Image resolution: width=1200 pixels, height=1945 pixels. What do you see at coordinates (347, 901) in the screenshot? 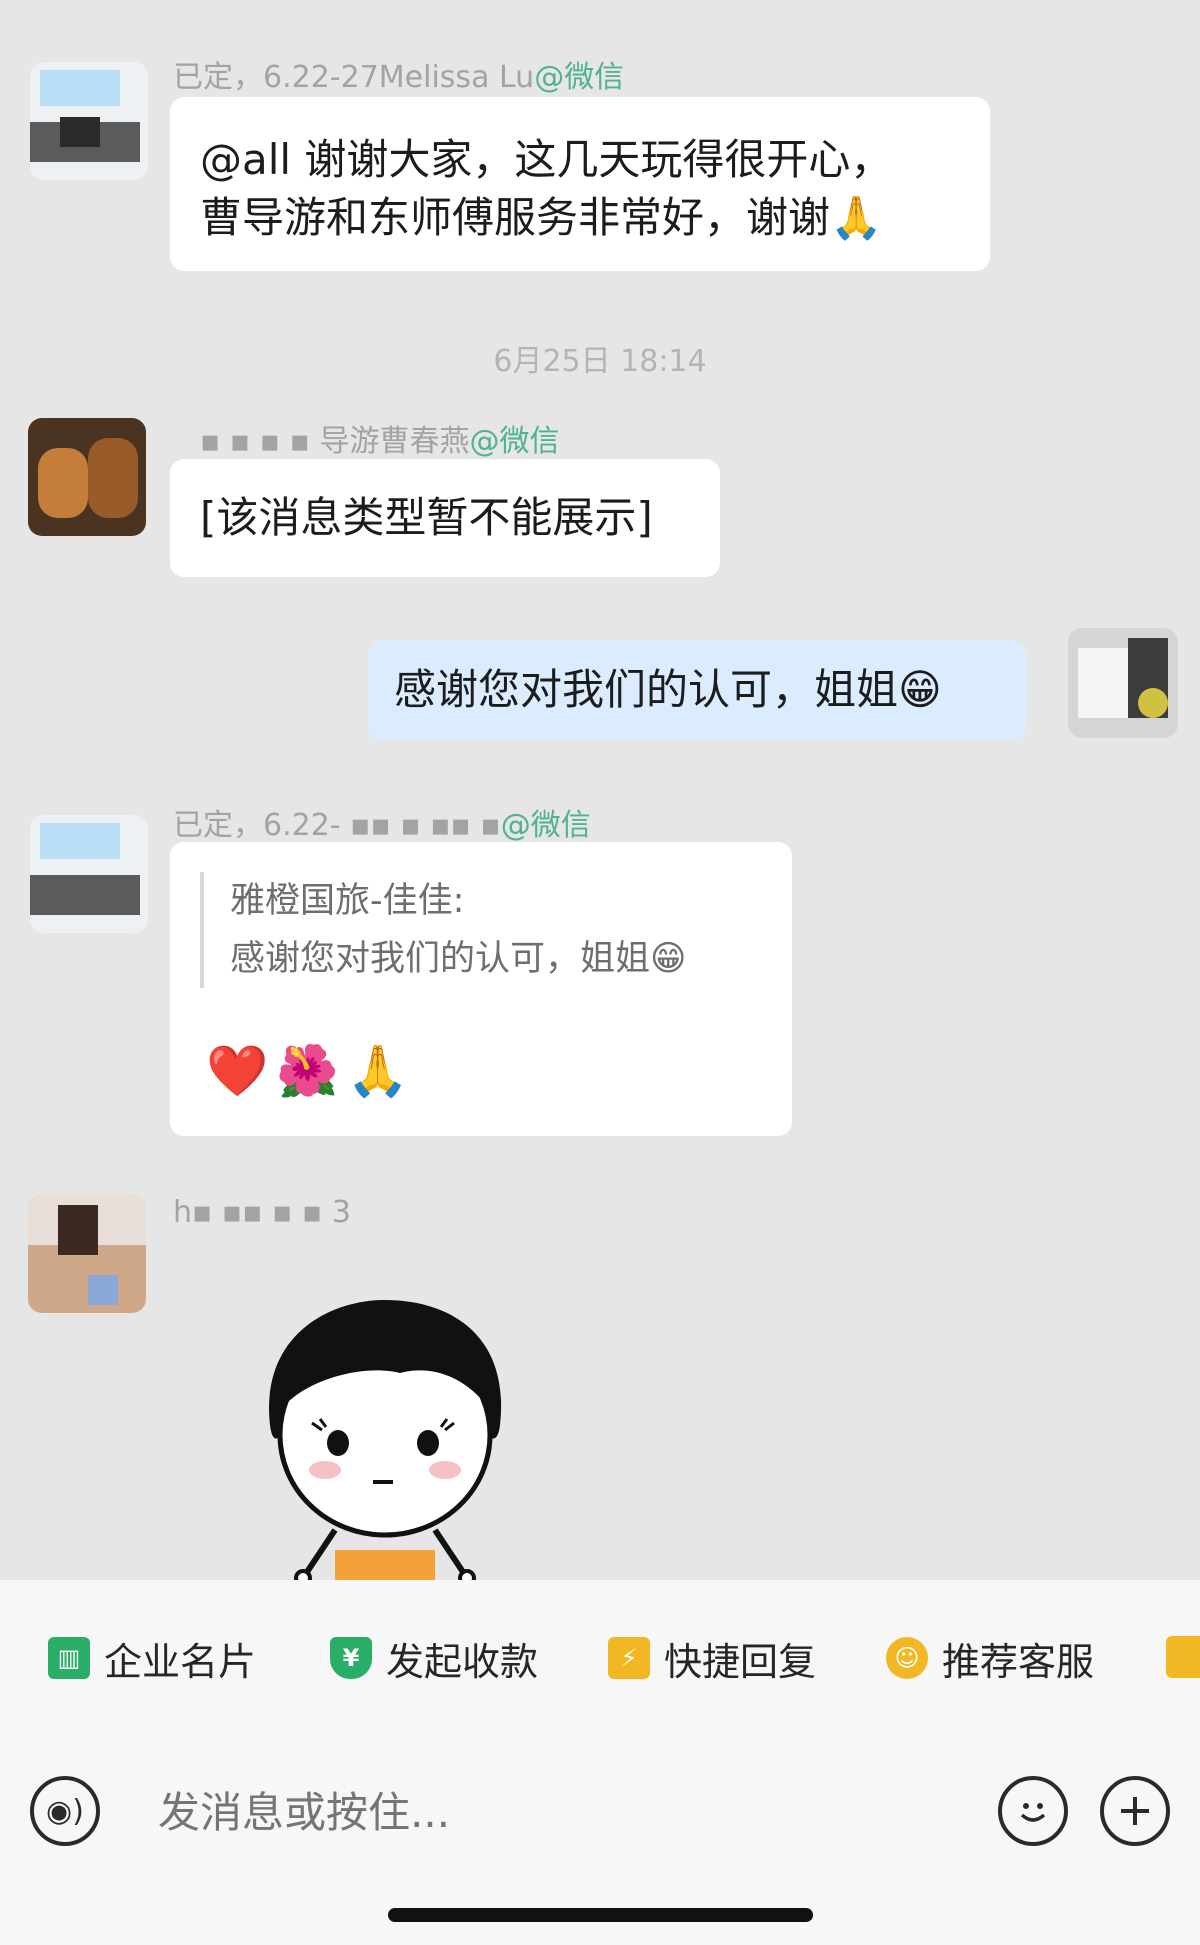
I see `quote-author: 雅橙国旅-佳佳:` at bounding box center [347, 901].